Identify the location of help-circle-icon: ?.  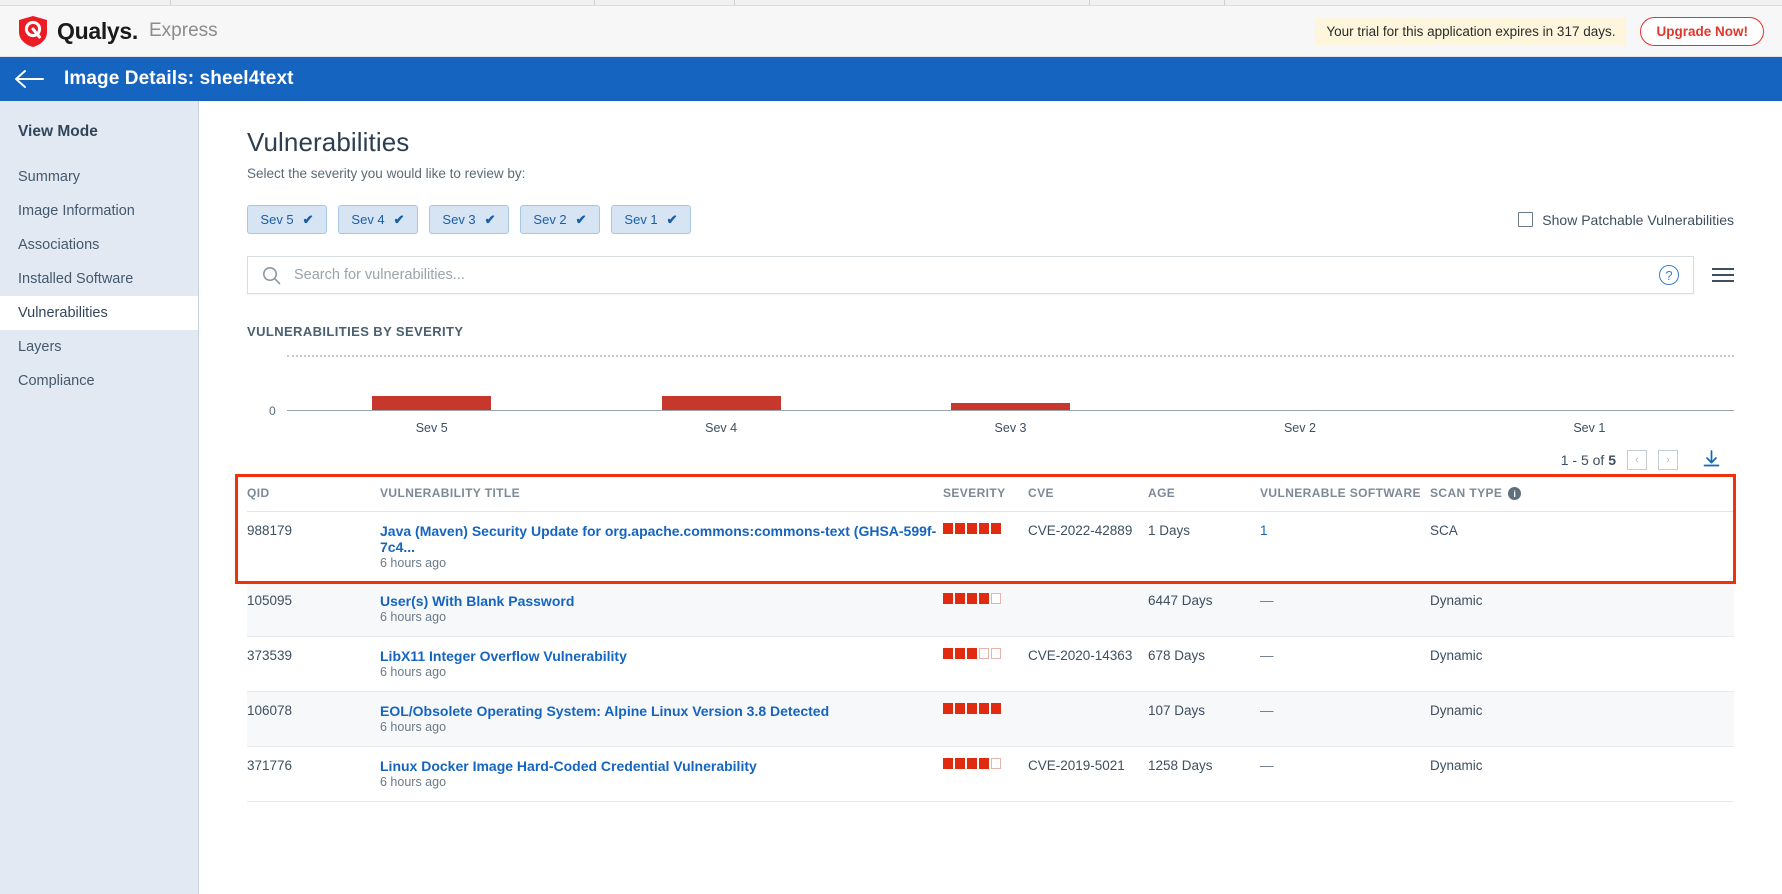
(1669, 275).